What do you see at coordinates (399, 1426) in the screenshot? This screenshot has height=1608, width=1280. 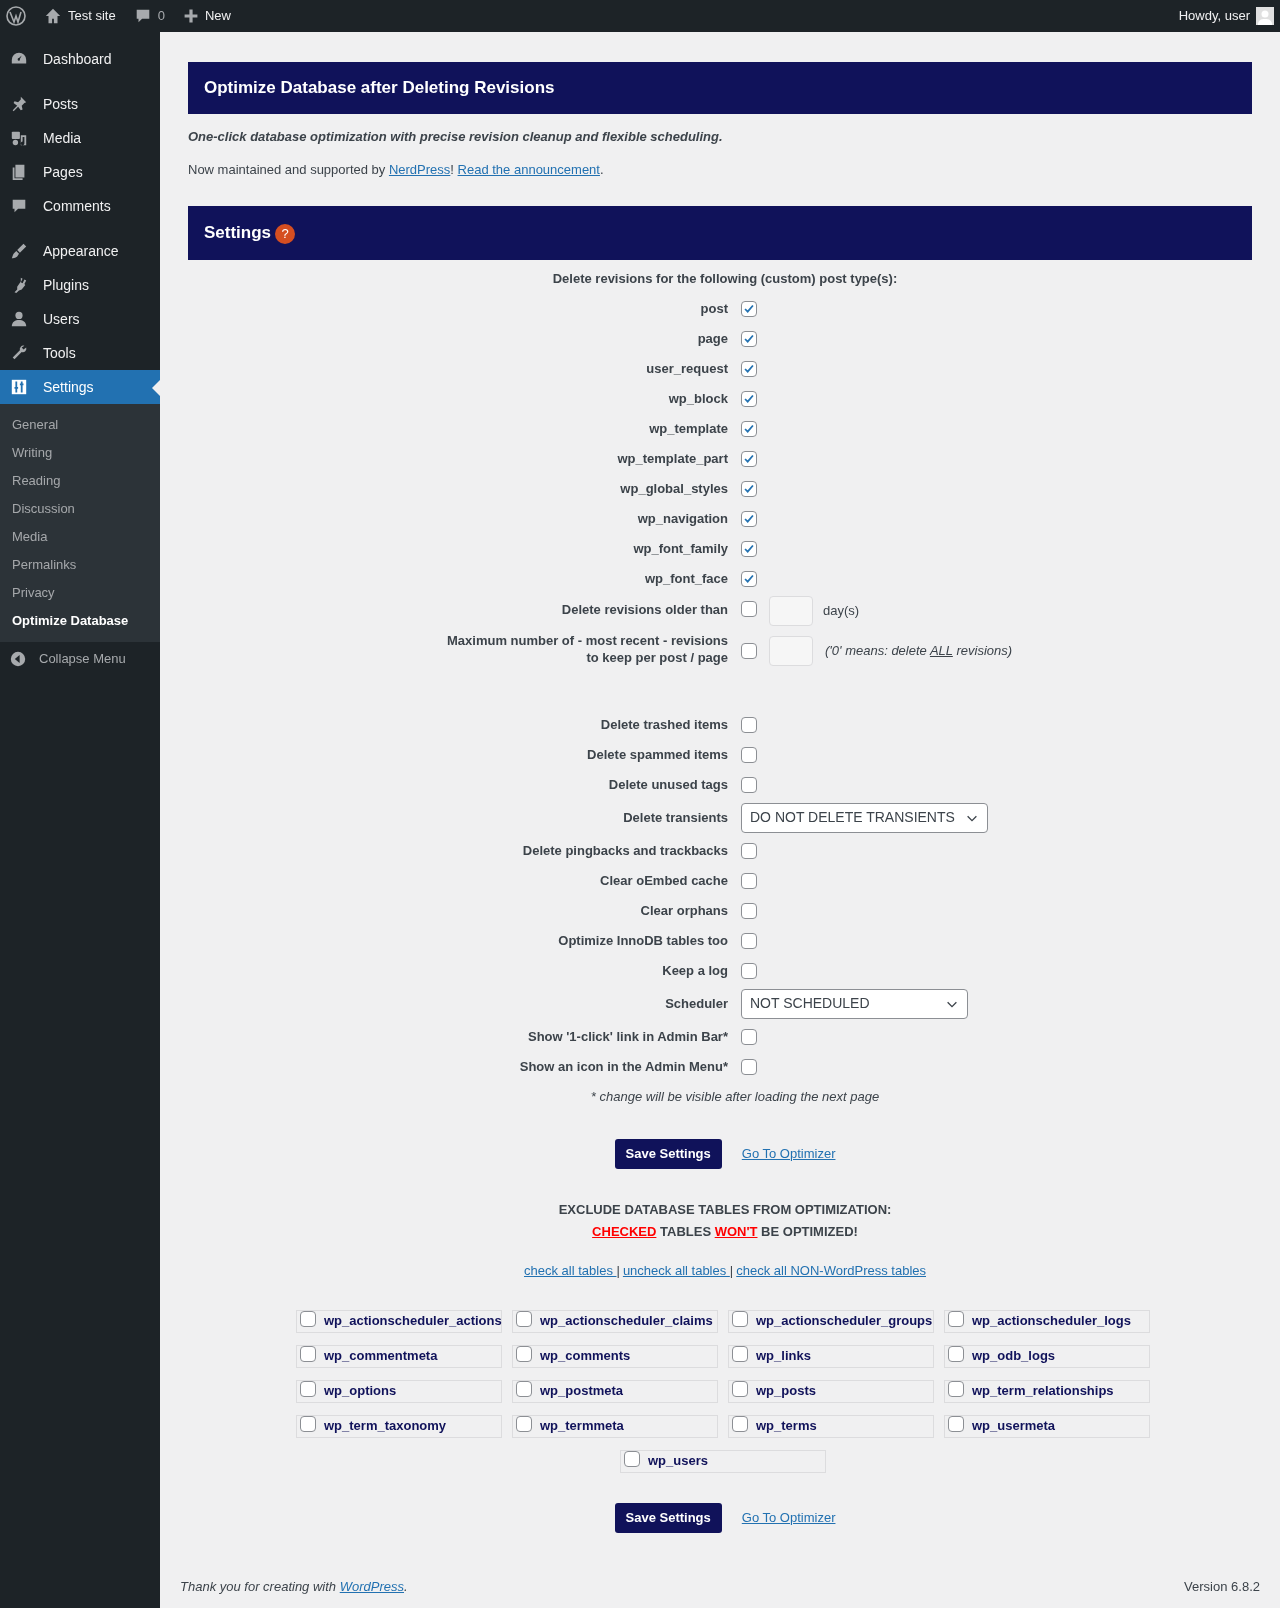 I see `table-option: wp_term_taxonomy` at bounding box center [399, 1426].